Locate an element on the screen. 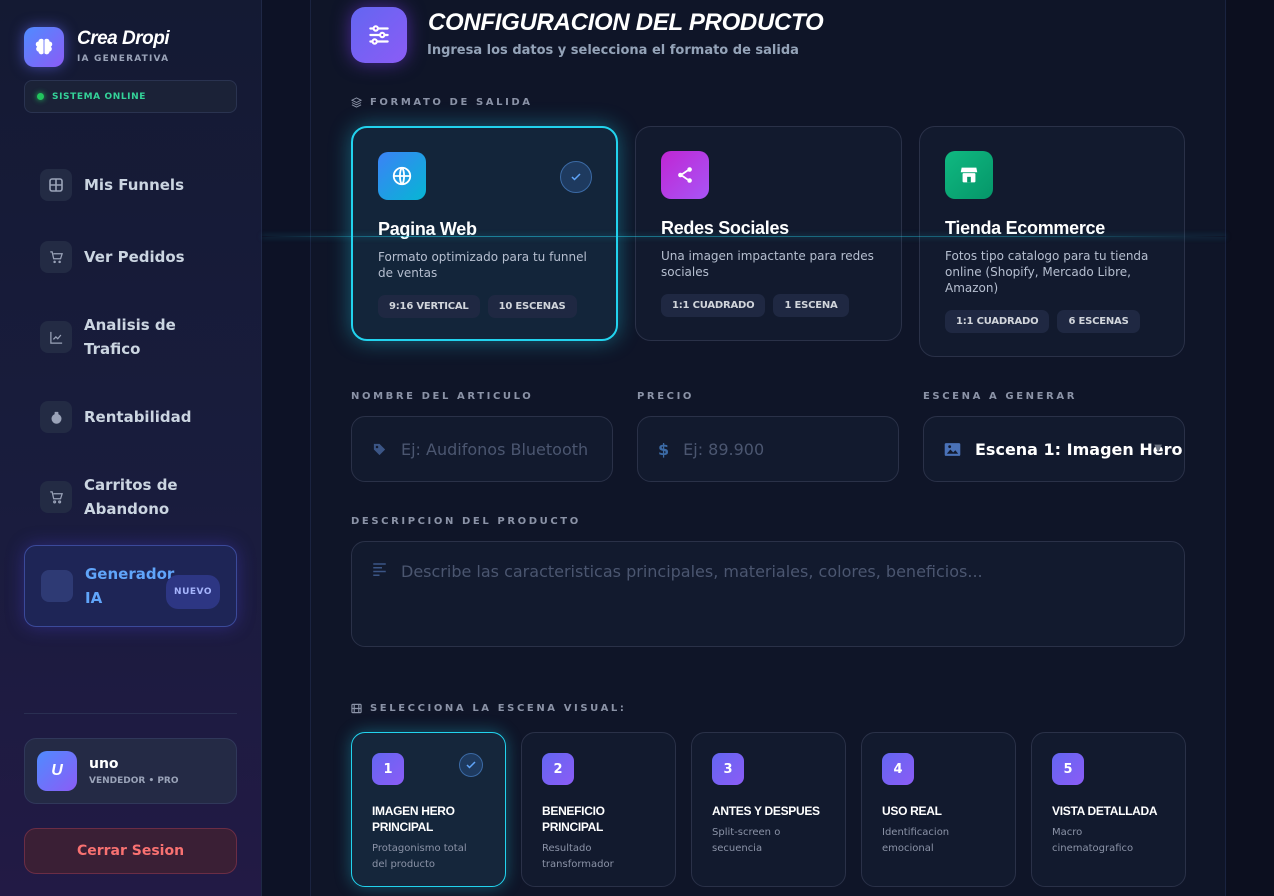 The image size is (1274, 896). label-price: PRECIO is located at coordinates (666, 396).